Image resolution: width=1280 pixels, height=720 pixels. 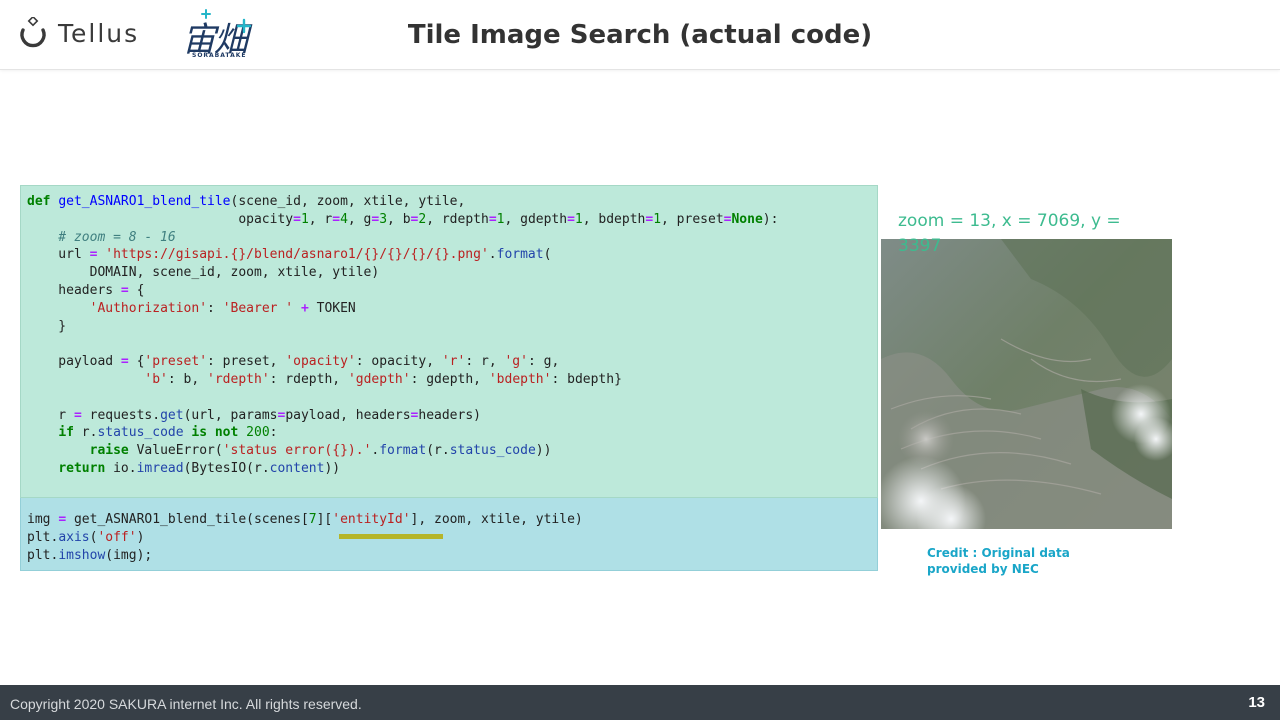 What do you see at coordinates (391, 536) in the screenshot?
I see `entity-id-underline` at bounding box center [391, 536].